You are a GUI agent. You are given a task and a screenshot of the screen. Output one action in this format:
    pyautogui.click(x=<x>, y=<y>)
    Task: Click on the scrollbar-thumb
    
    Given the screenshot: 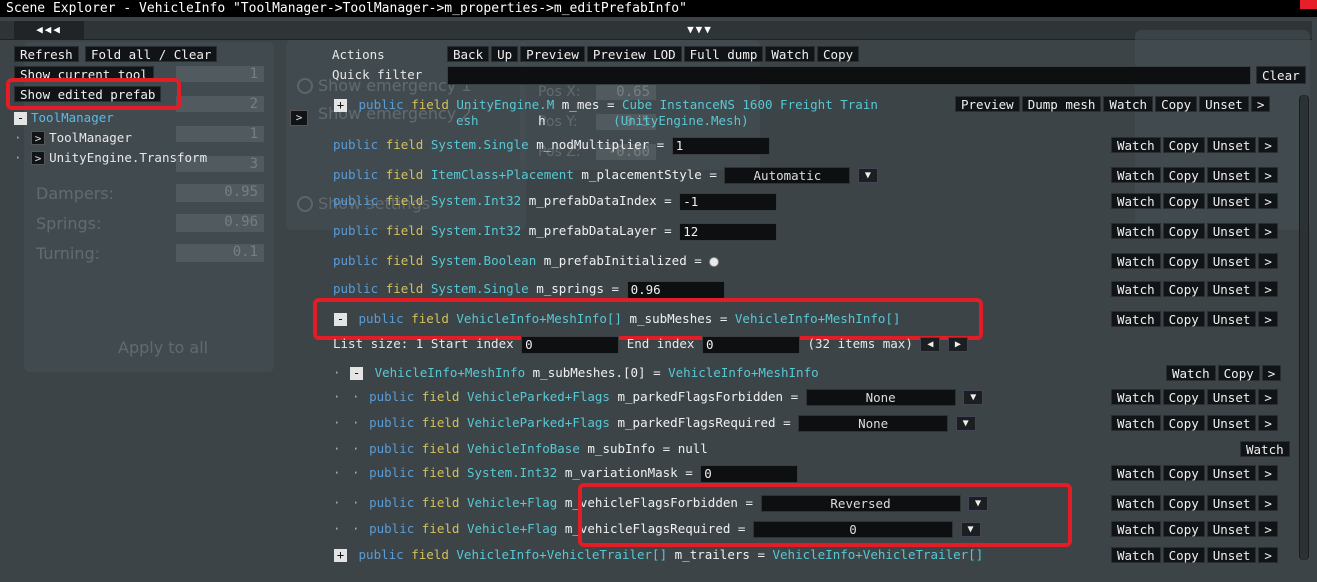 What is the action you would take?
    pyautogui.click(x=1304, y=327)
    